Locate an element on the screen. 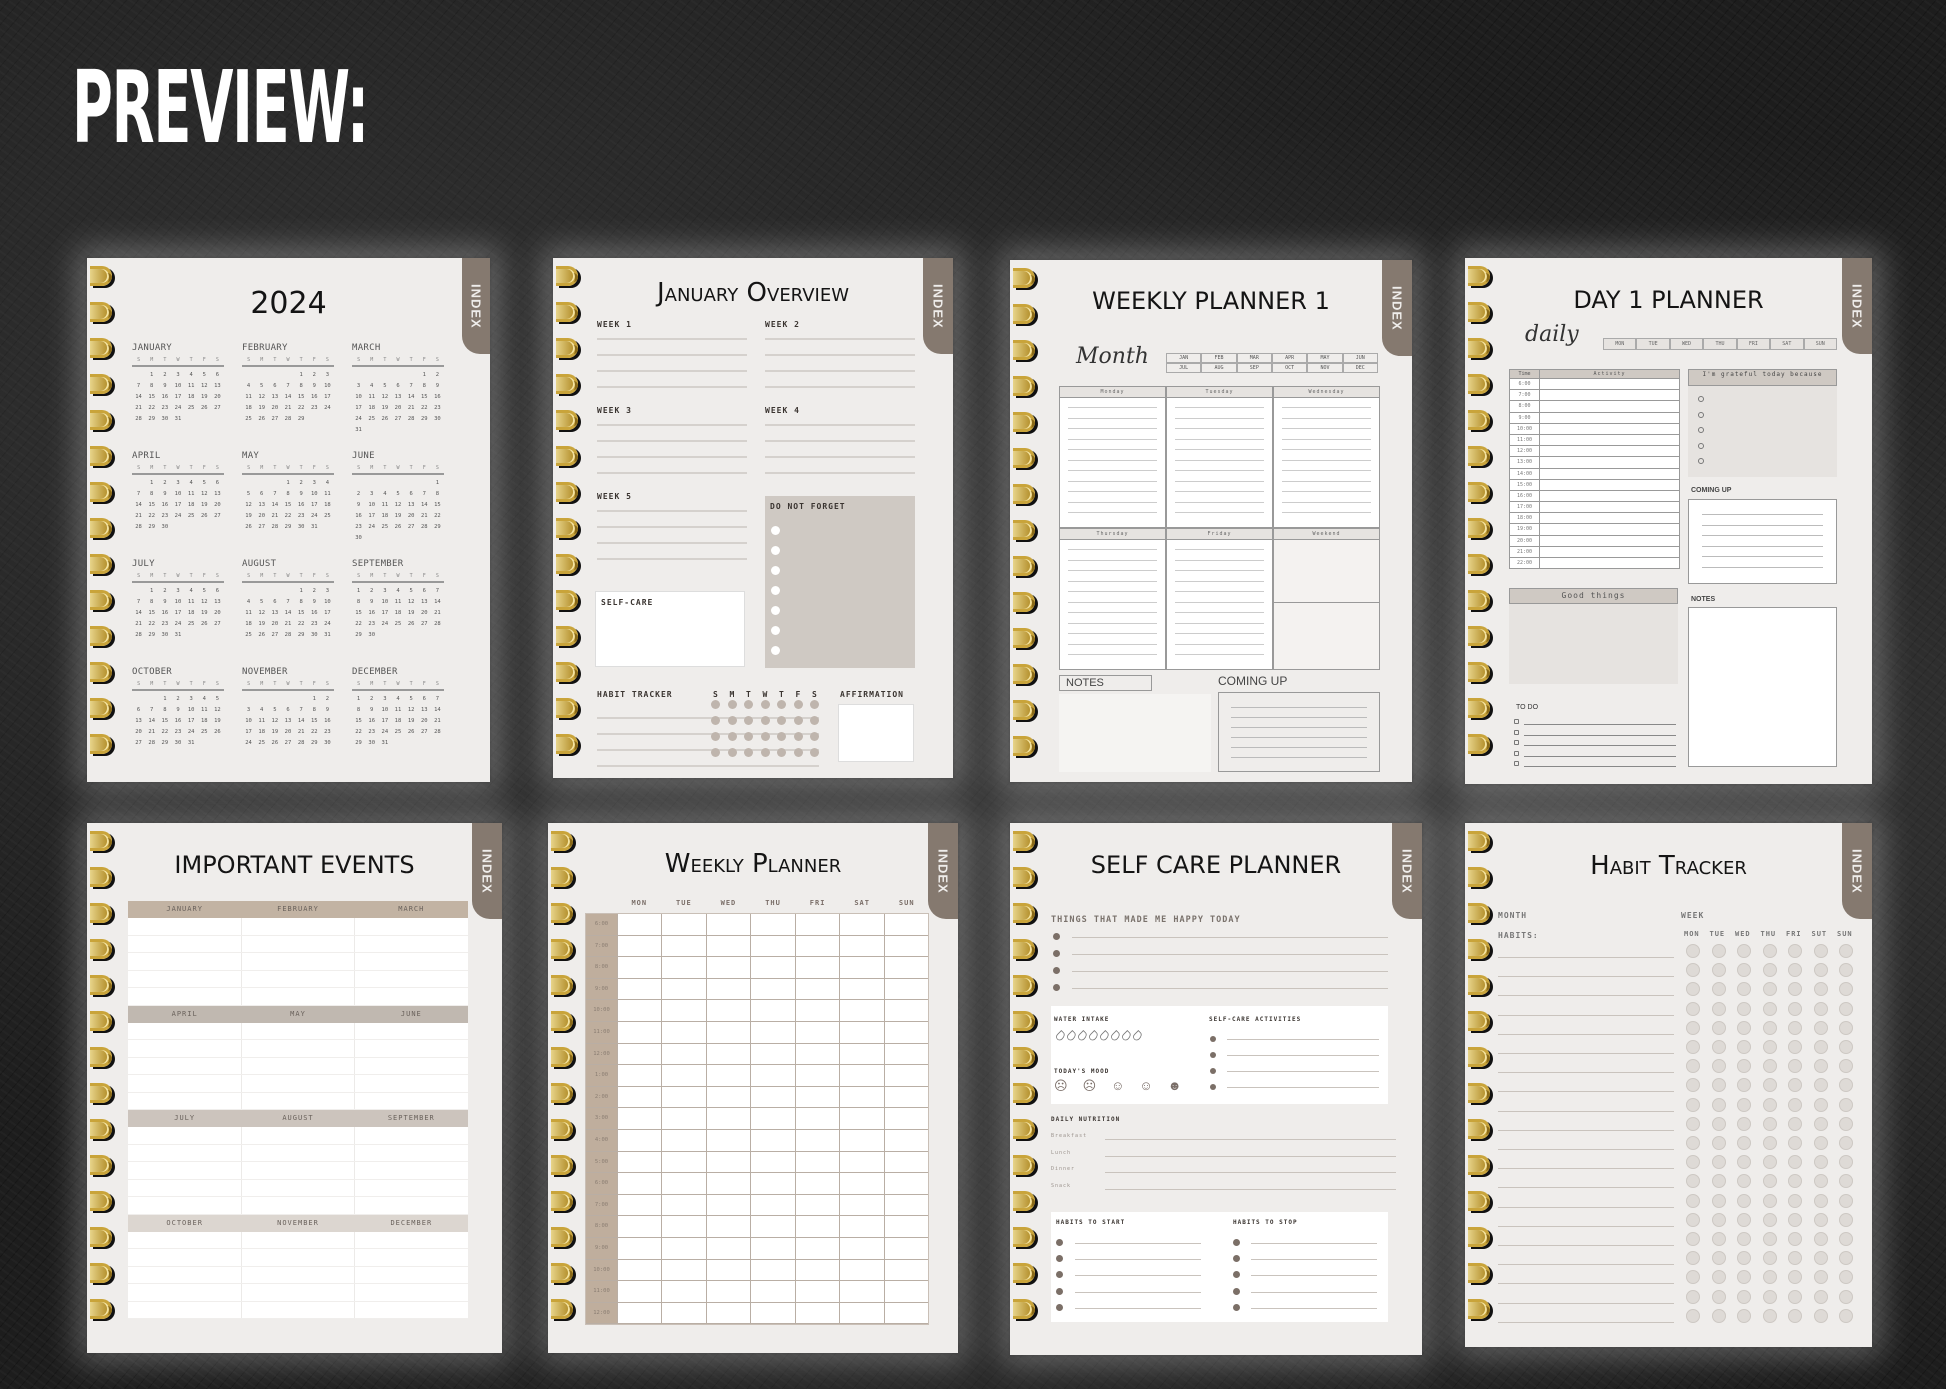  calendar-day: 21 is located at coordinates (301, 732).